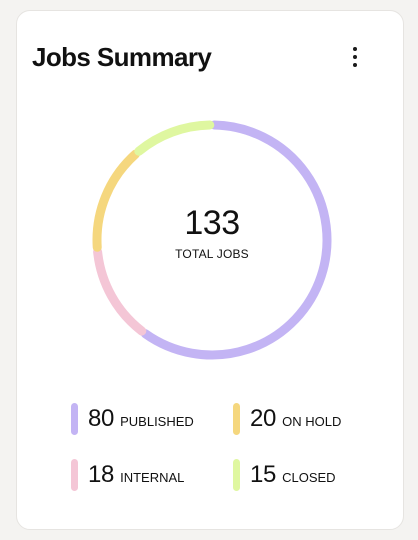  I want to click on total-jobs-label: TOTAL JOBS, so click(212, 254).